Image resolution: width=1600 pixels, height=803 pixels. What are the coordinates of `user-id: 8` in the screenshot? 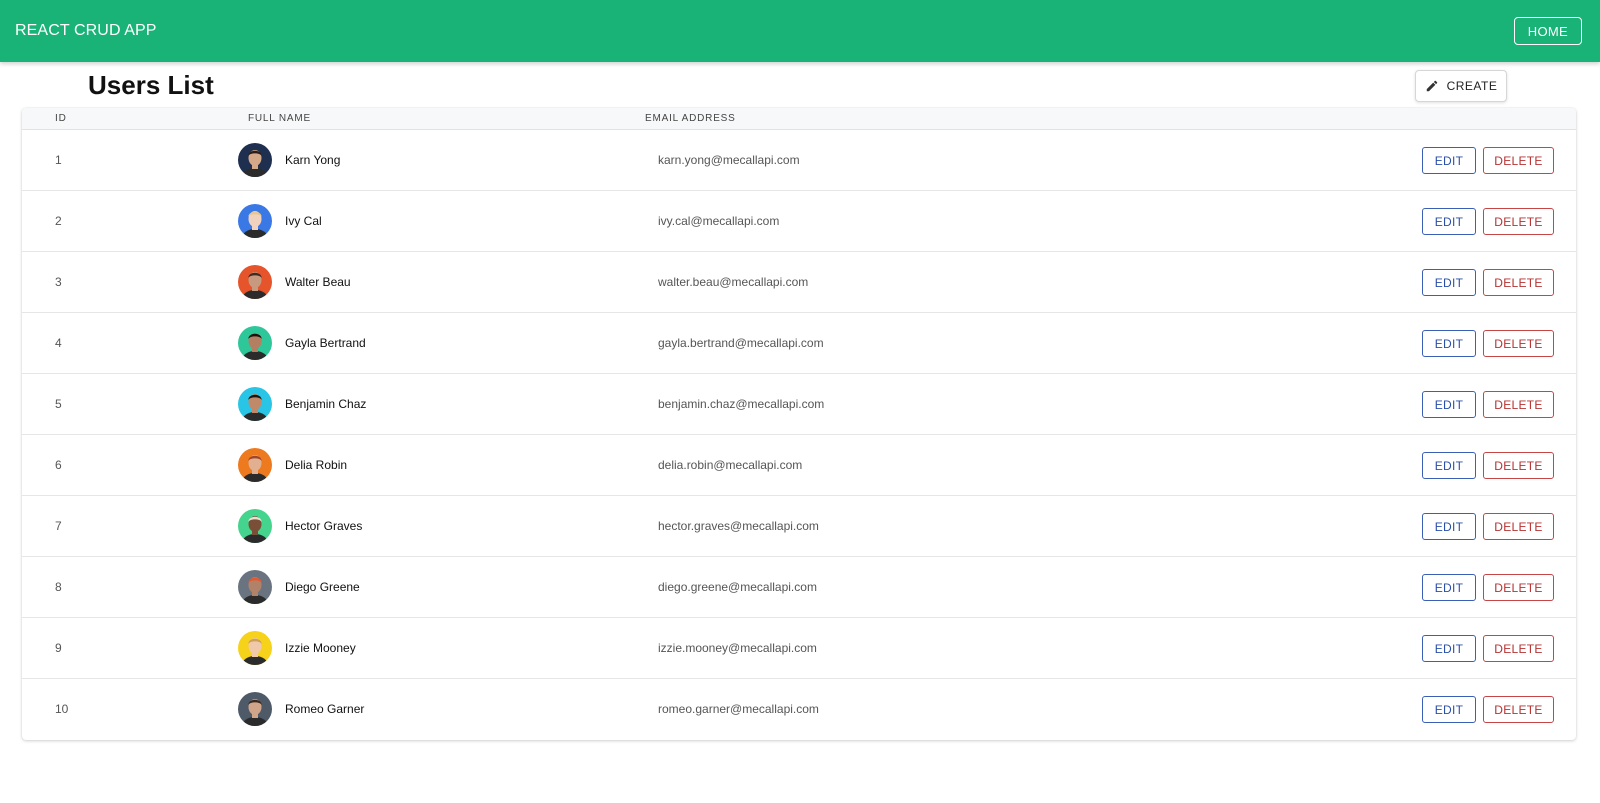 It's located at (58, 587).